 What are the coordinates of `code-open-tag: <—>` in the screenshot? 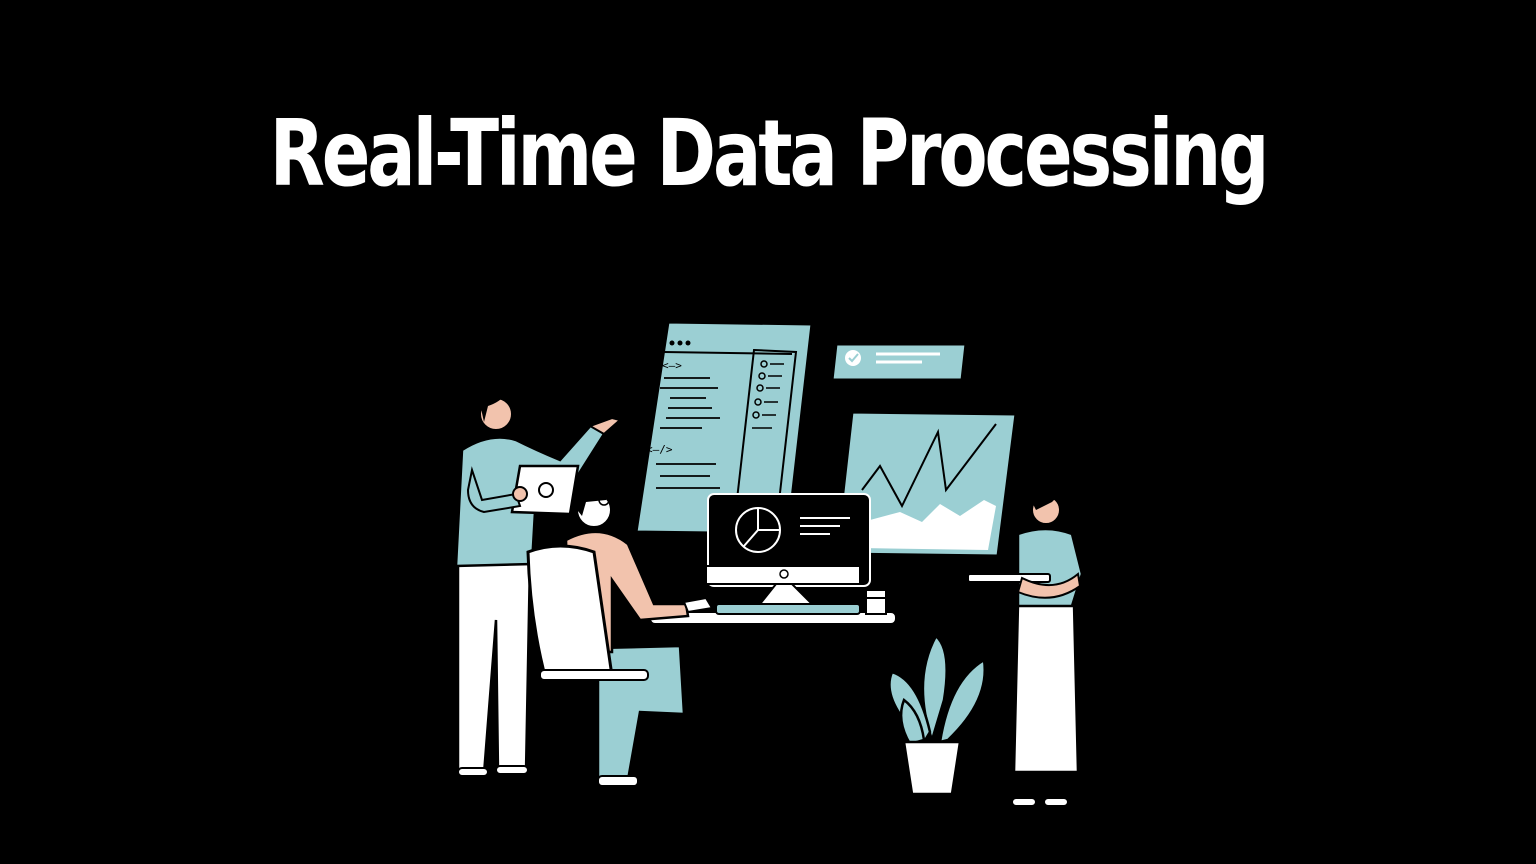 It's located at (672, 365).